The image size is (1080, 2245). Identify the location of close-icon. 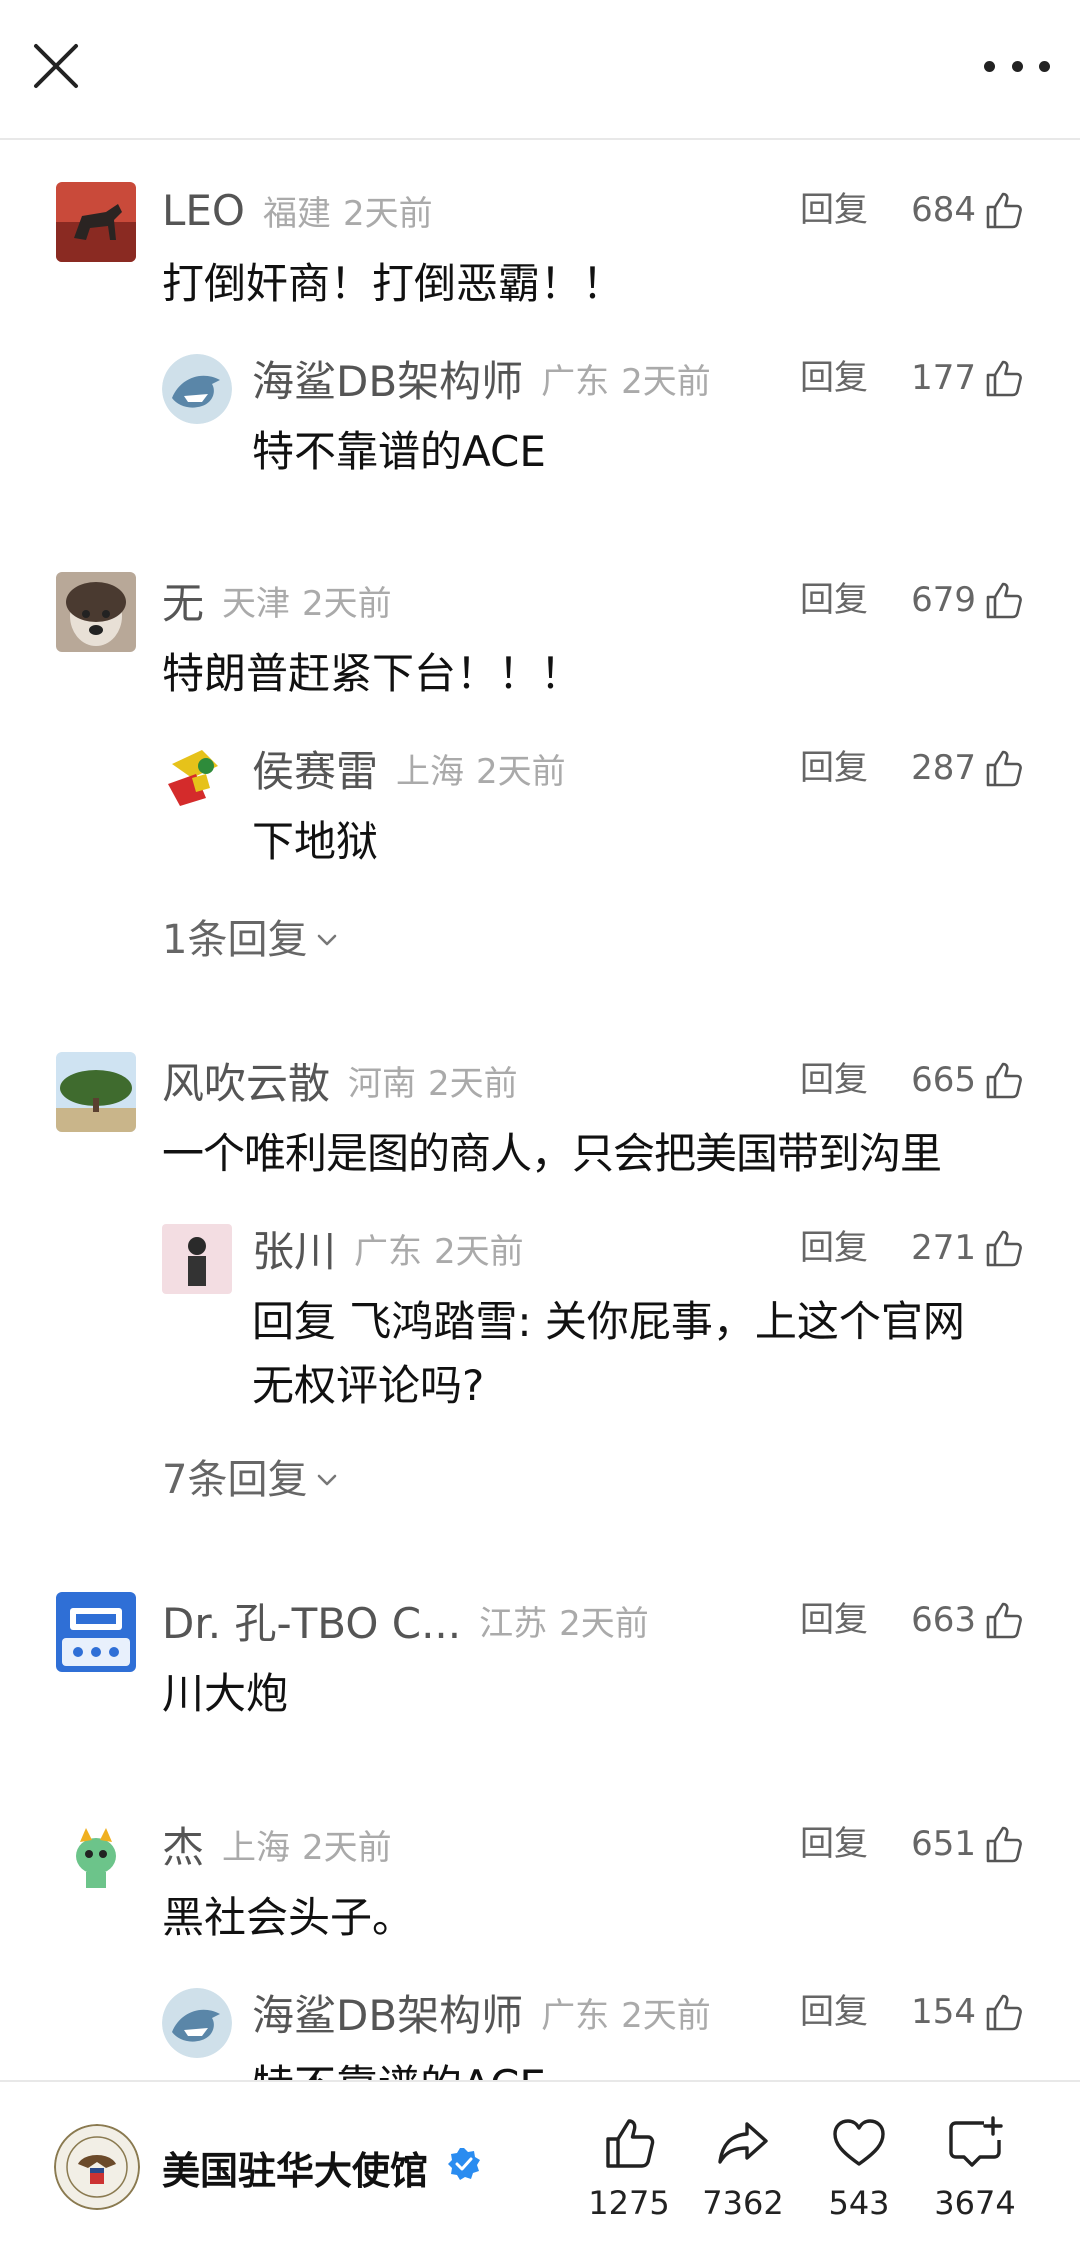
(56, 66).